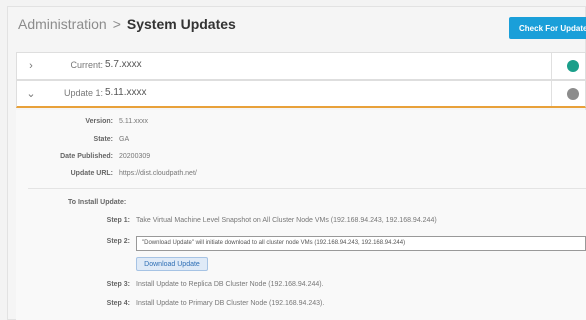 The height and width of the screenshot is (320, 586). What do you see at coordinates (135, 156) in the screenshot?
I see `date-published-value: 20200309` at bounding box center [135, 156].